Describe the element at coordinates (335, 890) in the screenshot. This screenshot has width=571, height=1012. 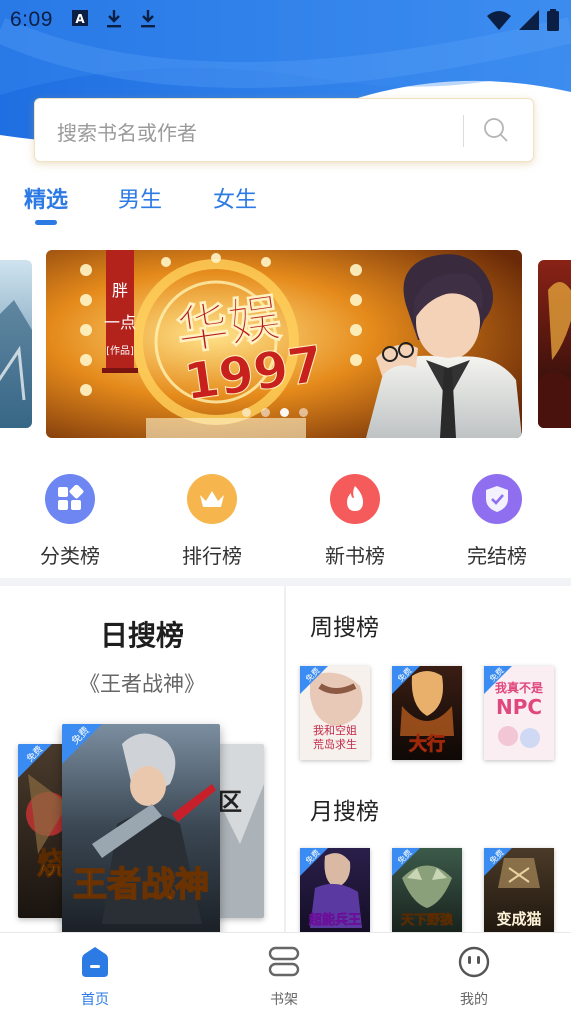
I see `monthly-book-1: 超能兵王 免费` at that location.